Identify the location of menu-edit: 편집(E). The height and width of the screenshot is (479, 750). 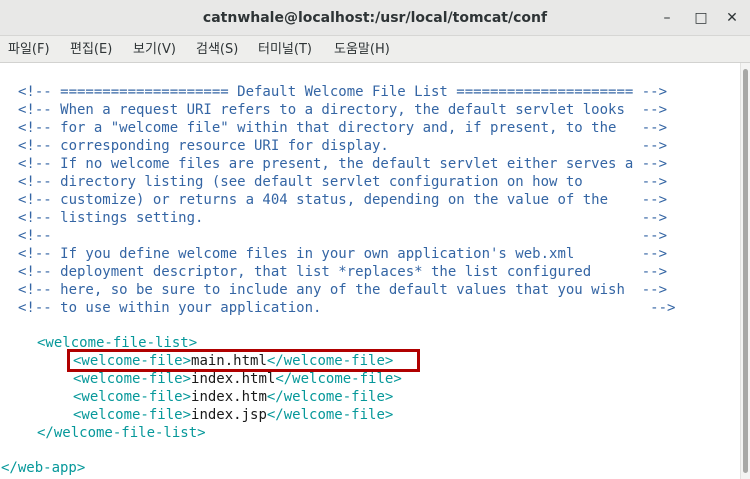
(91, 49).